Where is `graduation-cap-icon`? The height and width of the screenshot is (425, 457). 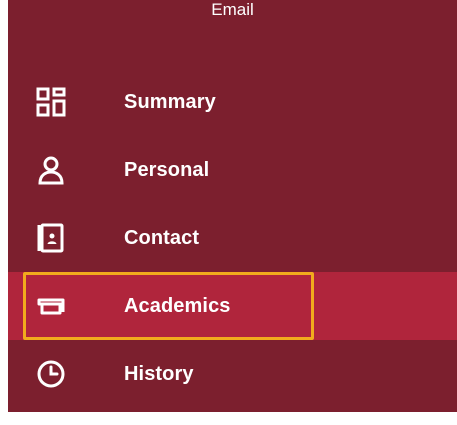 graduation-cap-icon is located at coordinates (51, 306).